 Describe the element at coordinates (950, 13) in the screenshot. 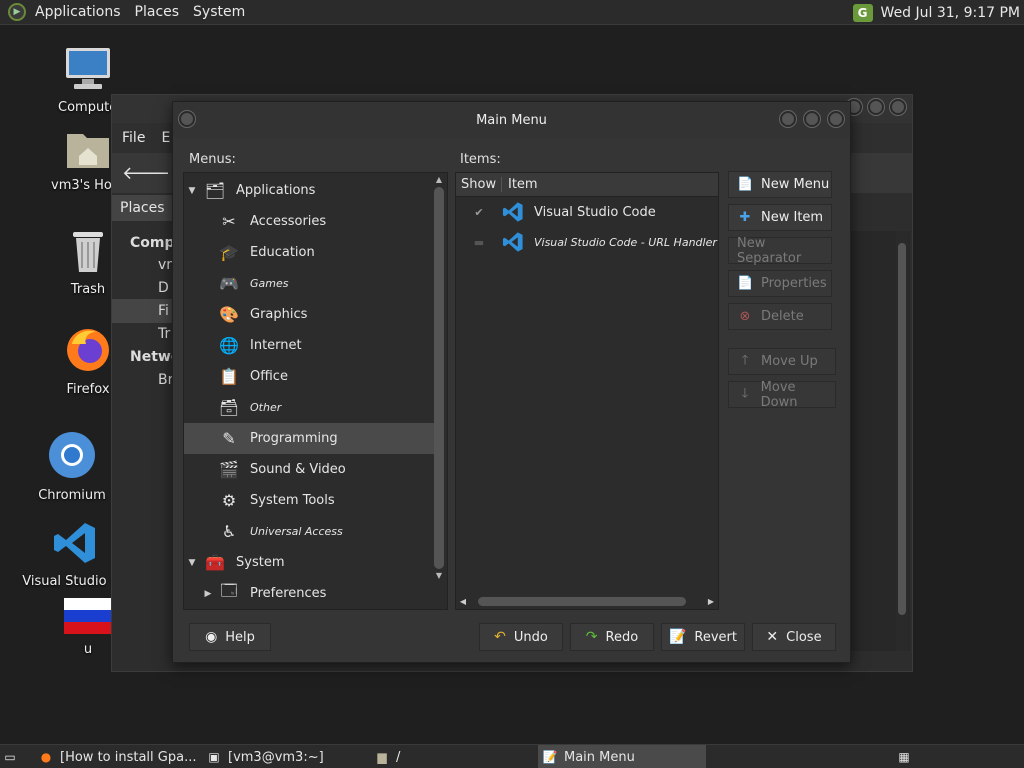

I see `clock: Wed Jul 31, 9:17 PM` at that location.